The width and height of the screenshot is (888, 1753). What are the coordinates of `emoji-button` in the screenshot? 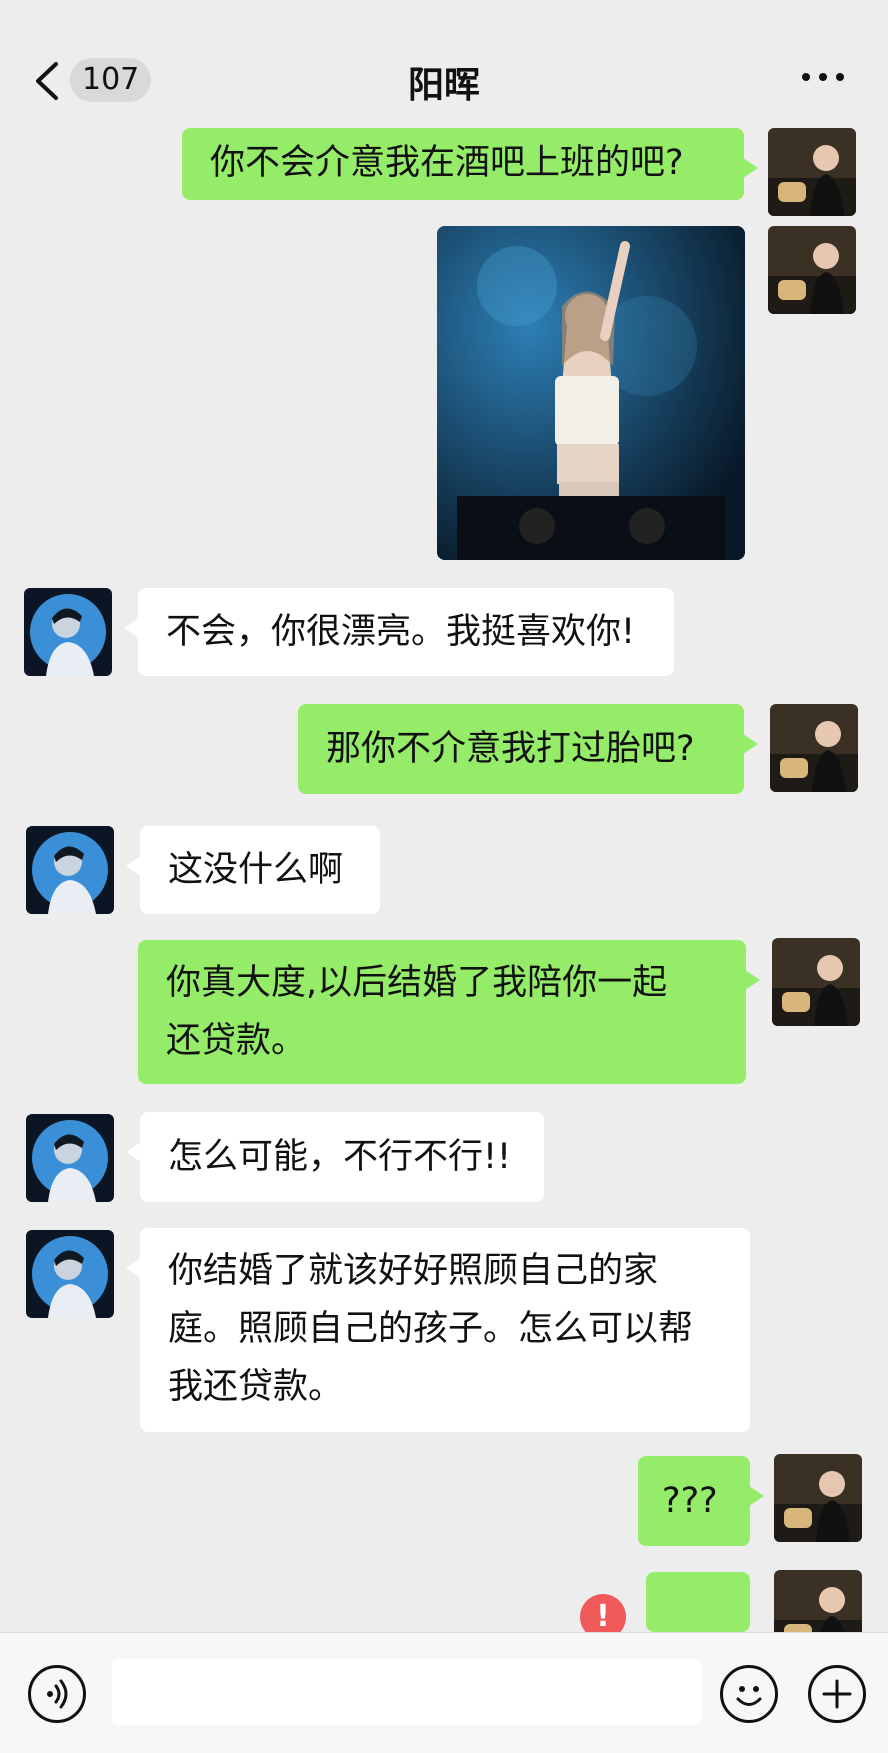 It's located at (749, 1694).